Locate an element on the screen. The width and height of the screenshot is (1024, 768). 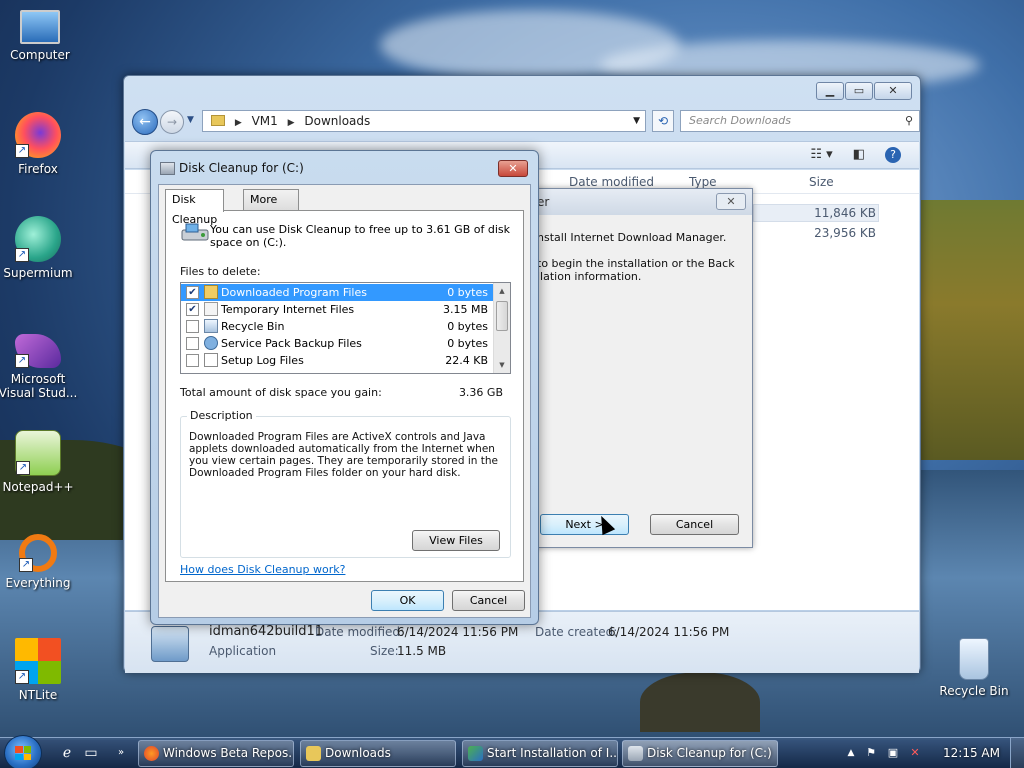
ntlite-icon: ↗ is located at coordinates (38, 661).